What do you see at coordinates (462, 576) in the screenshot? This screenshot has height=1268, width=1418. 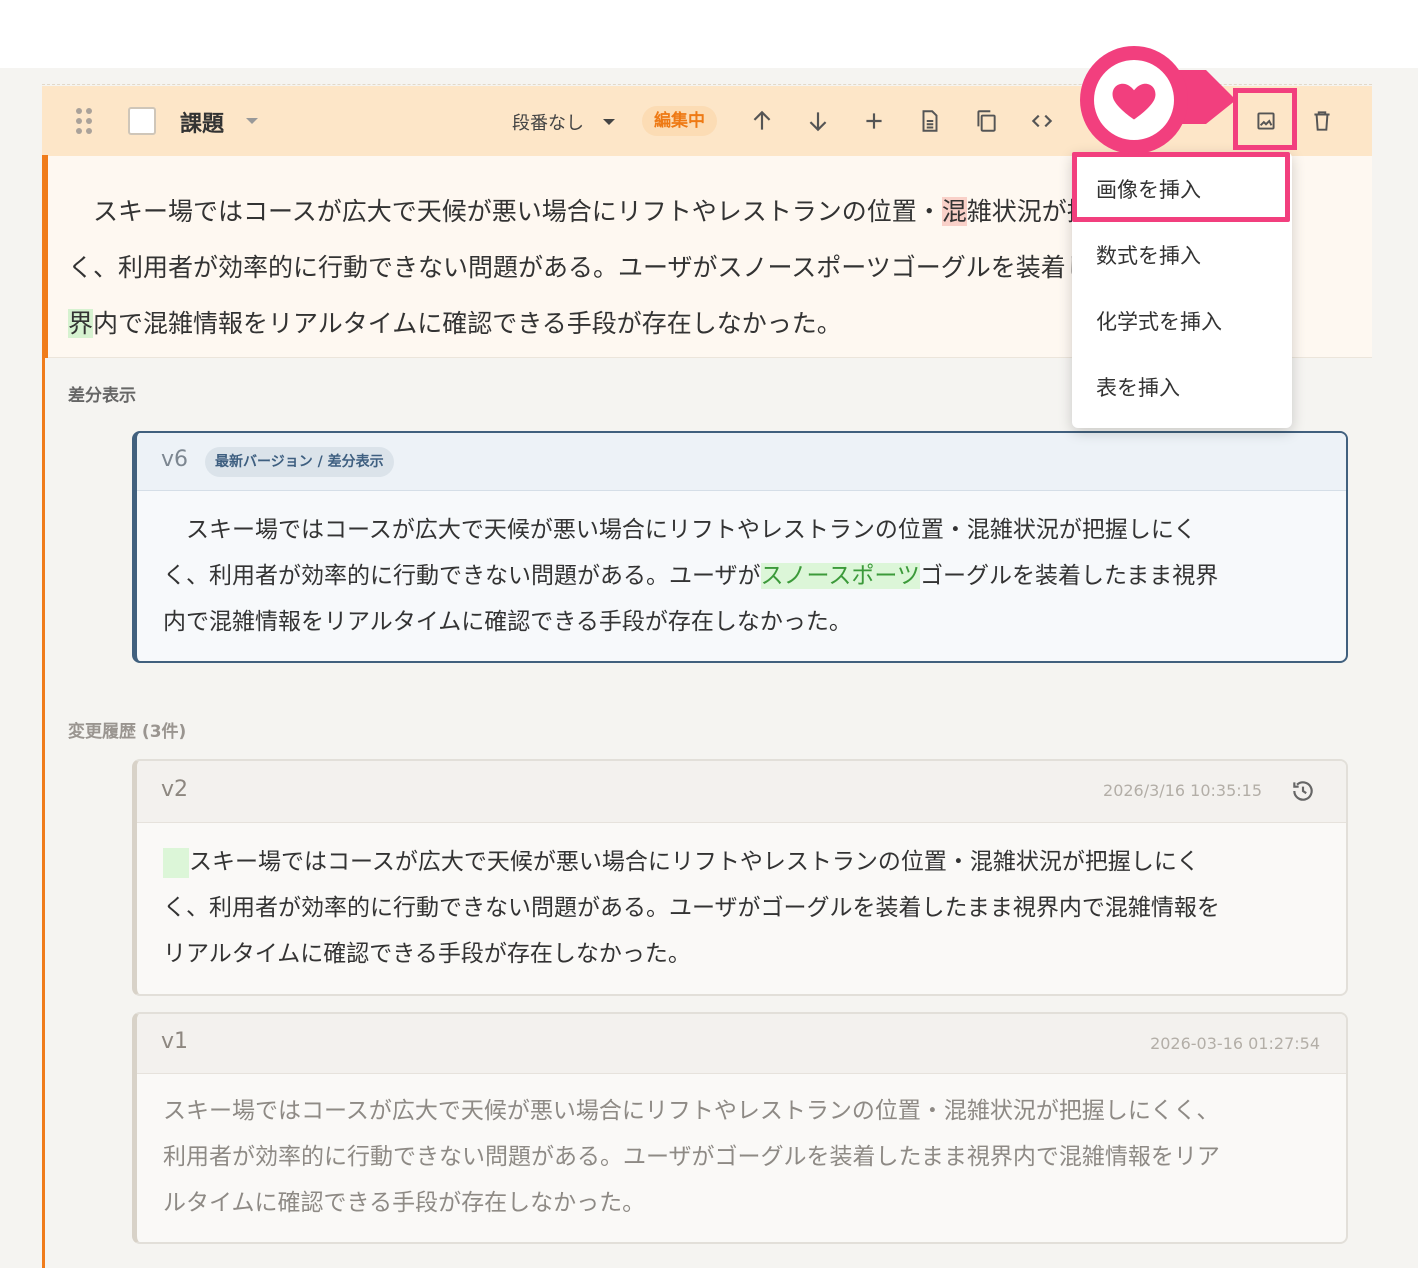 I see `text-segment: く、利用者が効率的に行動できない問題がある。ユーザが` at bounding box center [462, 576].